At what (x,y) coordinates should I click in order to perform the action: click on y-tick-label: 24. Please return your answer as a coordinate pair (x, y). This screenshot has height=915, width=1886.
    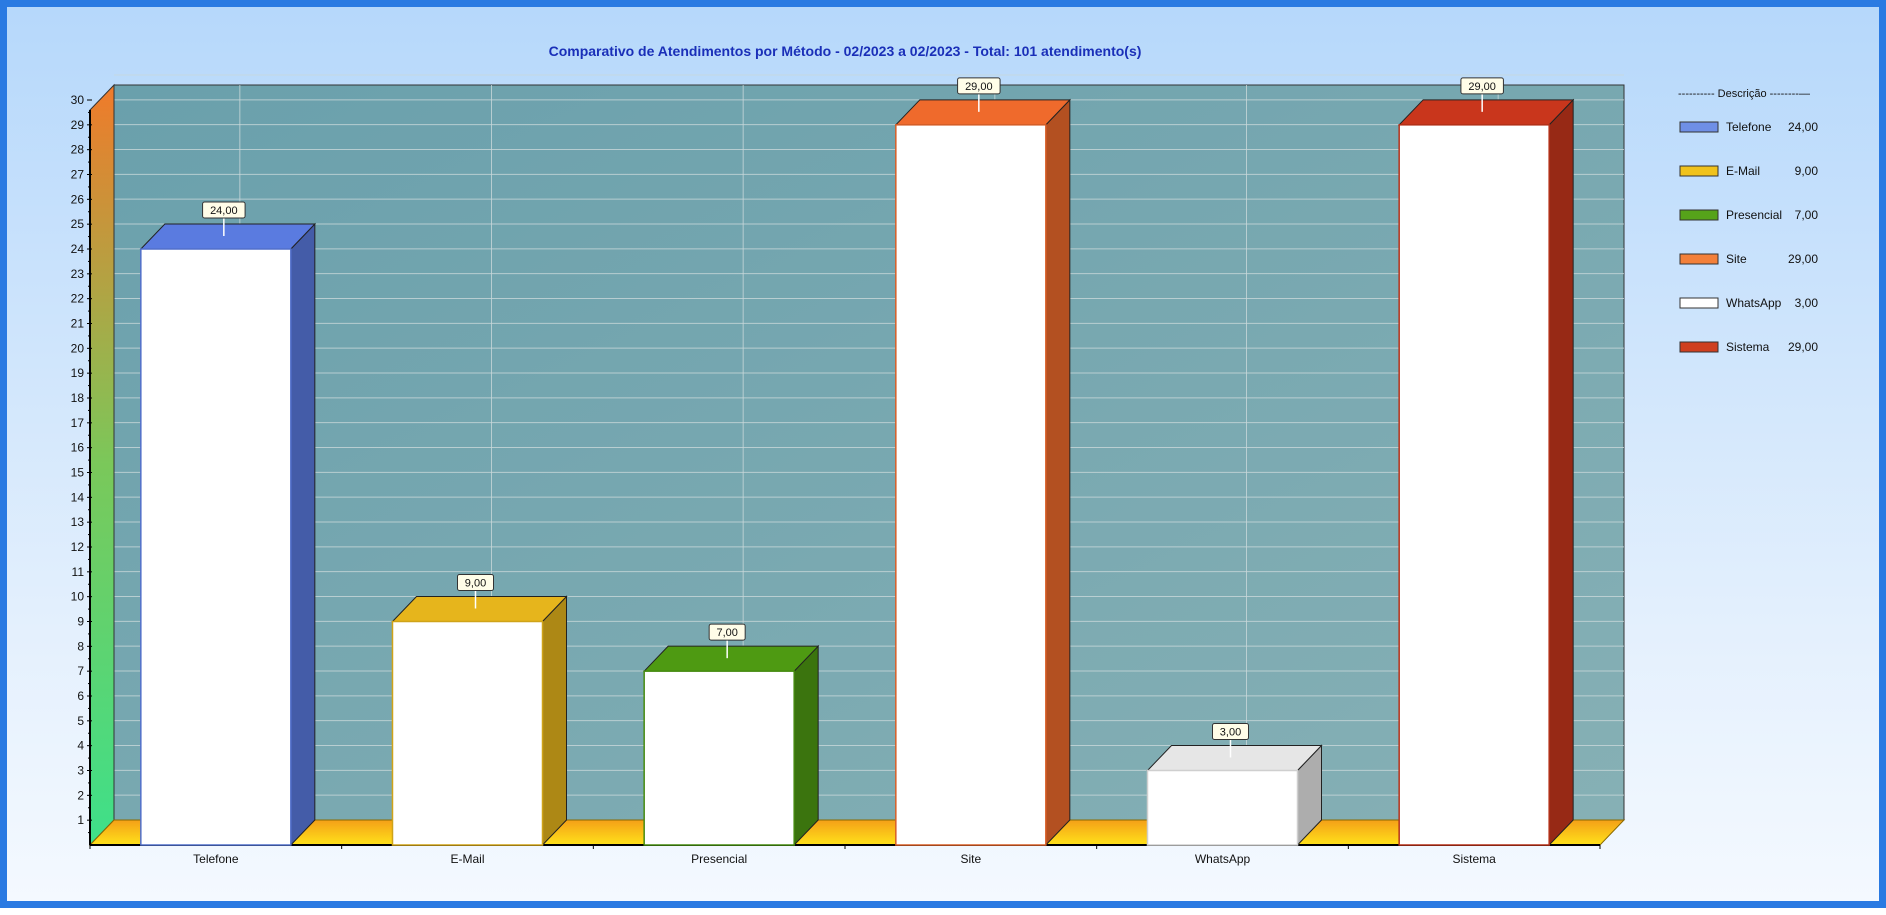
    Looking at the image, I should click on (78, 249).